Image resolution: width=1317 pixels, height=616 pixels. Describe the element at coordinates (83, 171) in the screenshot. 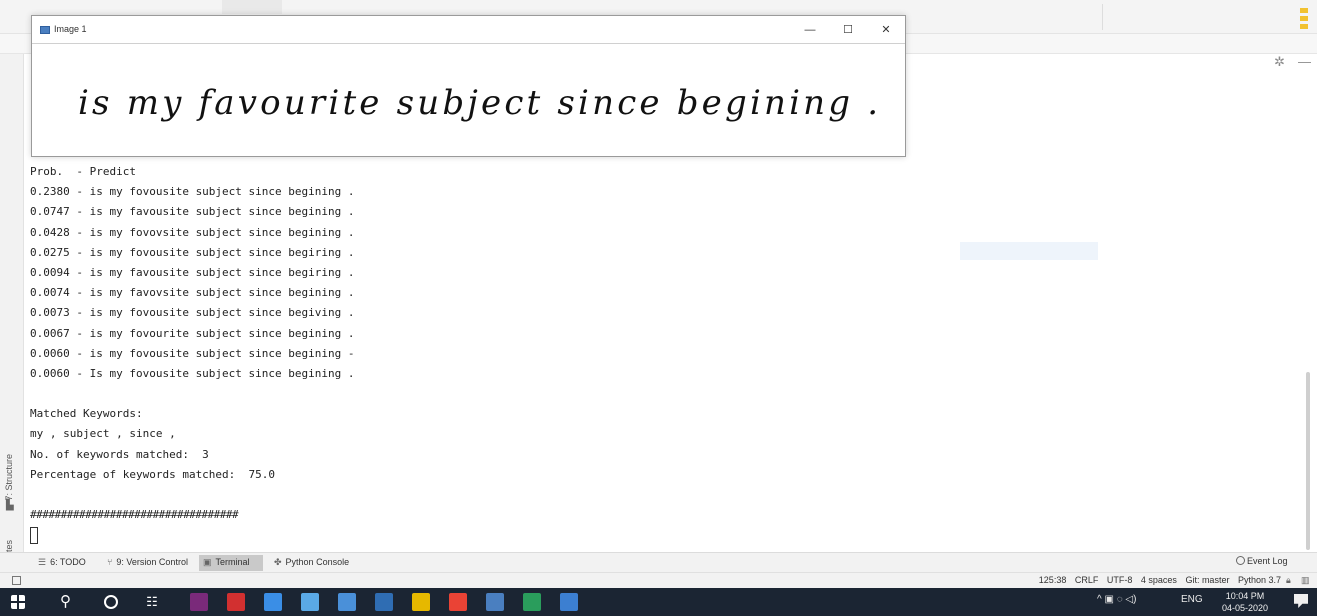

I see `console-header: Prob. - Predict` at that location.